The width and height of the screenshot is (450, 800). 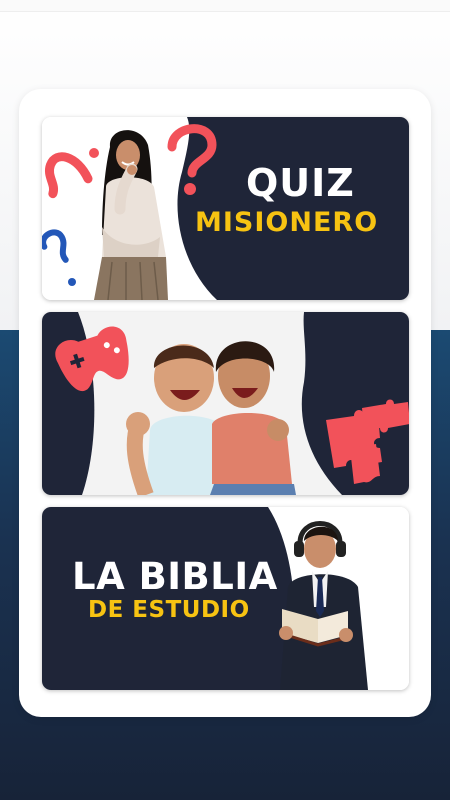 What do you see at coordinates (287, 222) in the screenshot?
I see `card-title-line2: MISIONERO` at bounding box center [287, 222].